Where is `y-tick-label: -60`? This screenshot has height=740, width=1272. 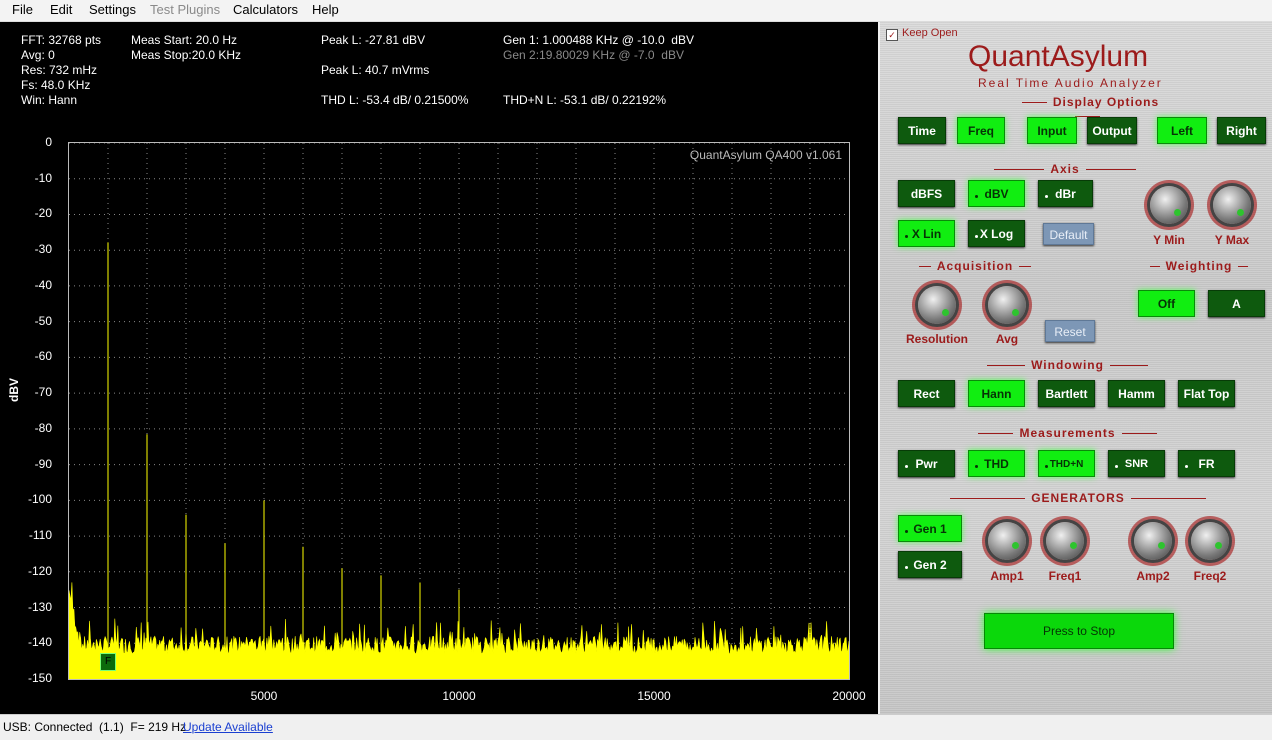 y-tick-label: -60 is located at coordinates (43, 356).